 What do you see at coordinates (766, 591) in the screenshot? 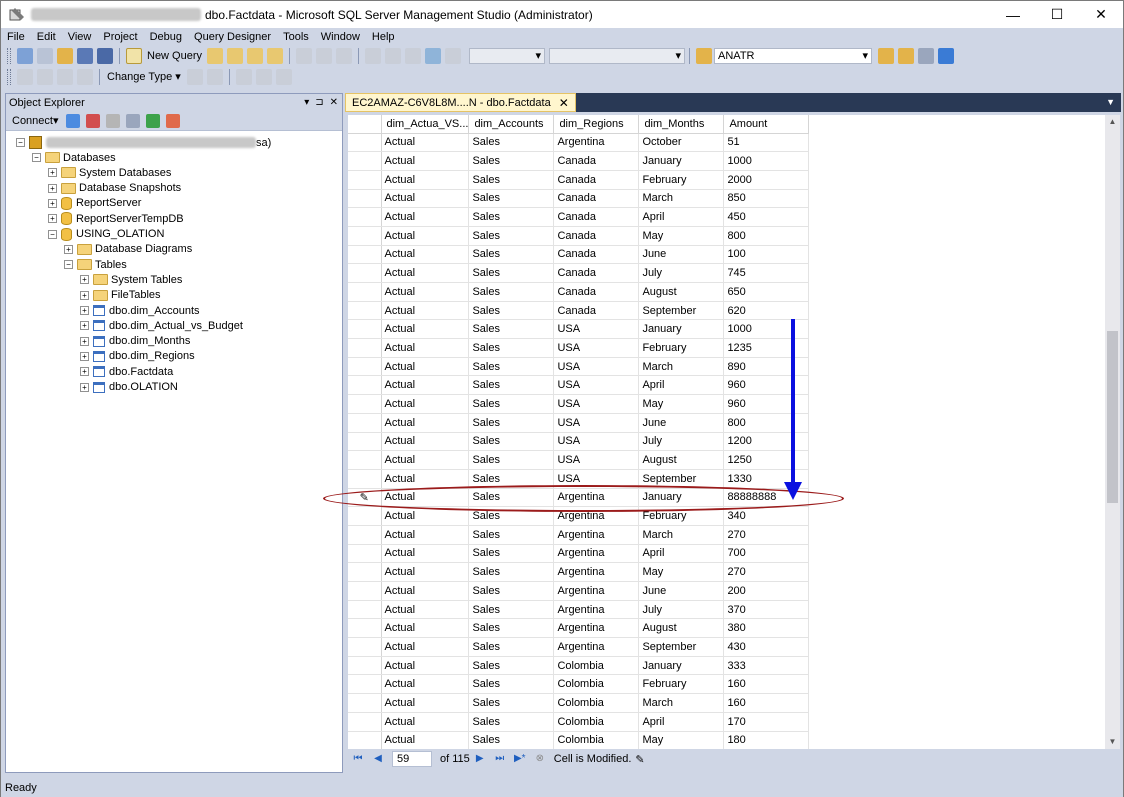
I see `grid-cell: 200` at bounding box center [766, 591].